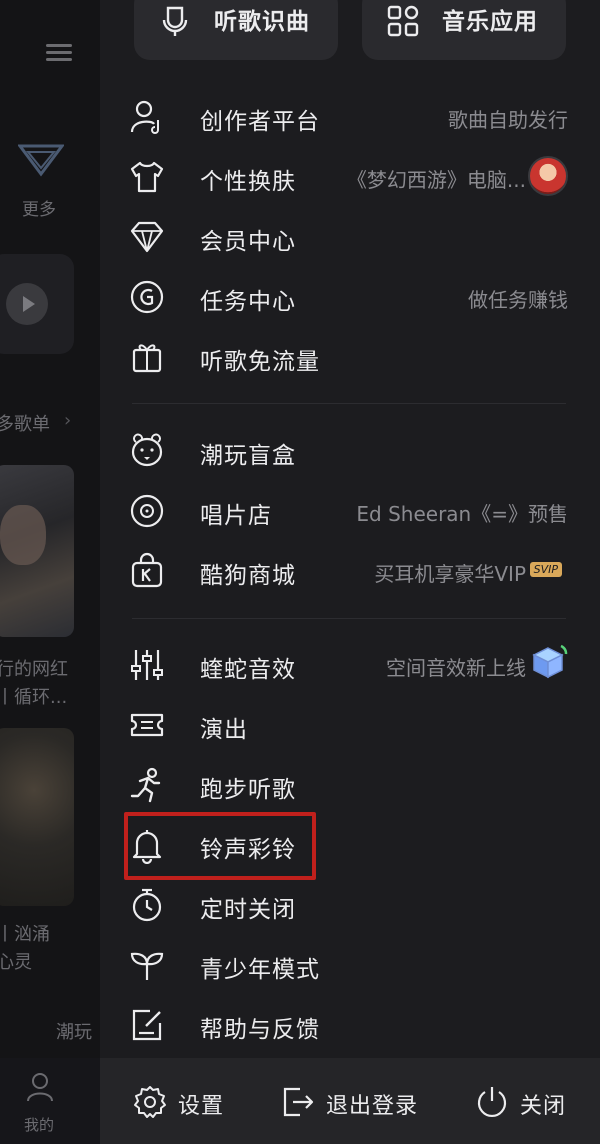 The image size is (600, 1144). I want to click on menu-item-free-flow: 听歌免流量, so click(348, 357).